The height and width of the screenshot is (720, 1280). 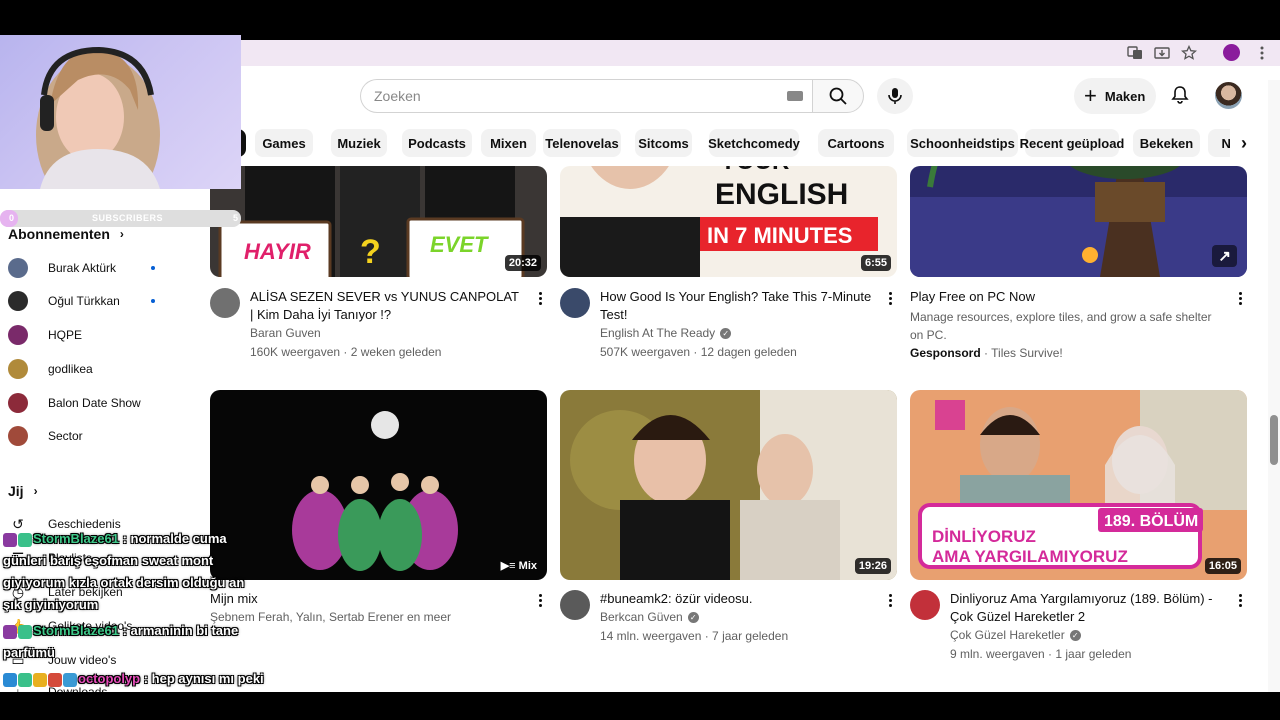 I want to click on thumbnail-image: HAYIR? EVET, so click(x=378, y=221).